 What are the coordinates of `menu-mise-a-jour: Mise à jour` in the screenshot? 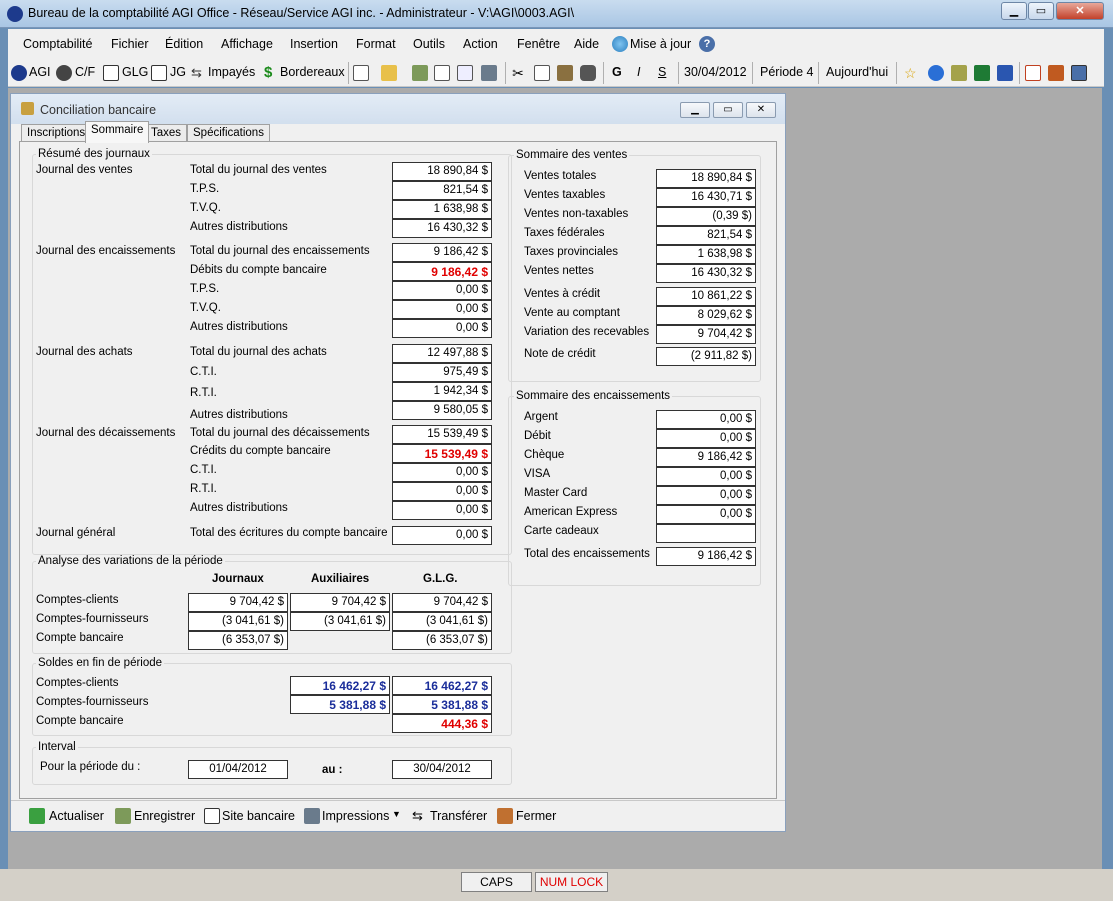 It's located at (660, 44).